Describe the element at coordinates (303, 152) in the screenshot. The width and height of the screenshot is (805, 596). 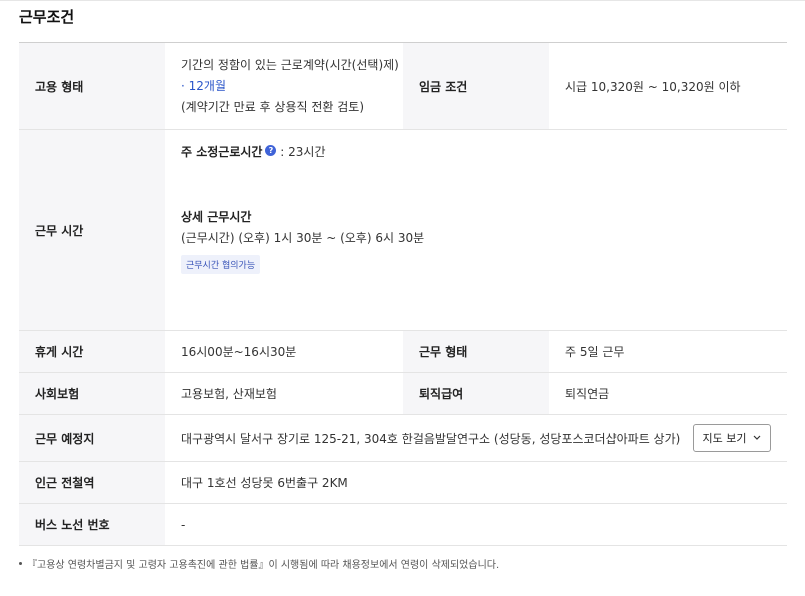
I see `weekly-hours-value: : 23시간` at that location.